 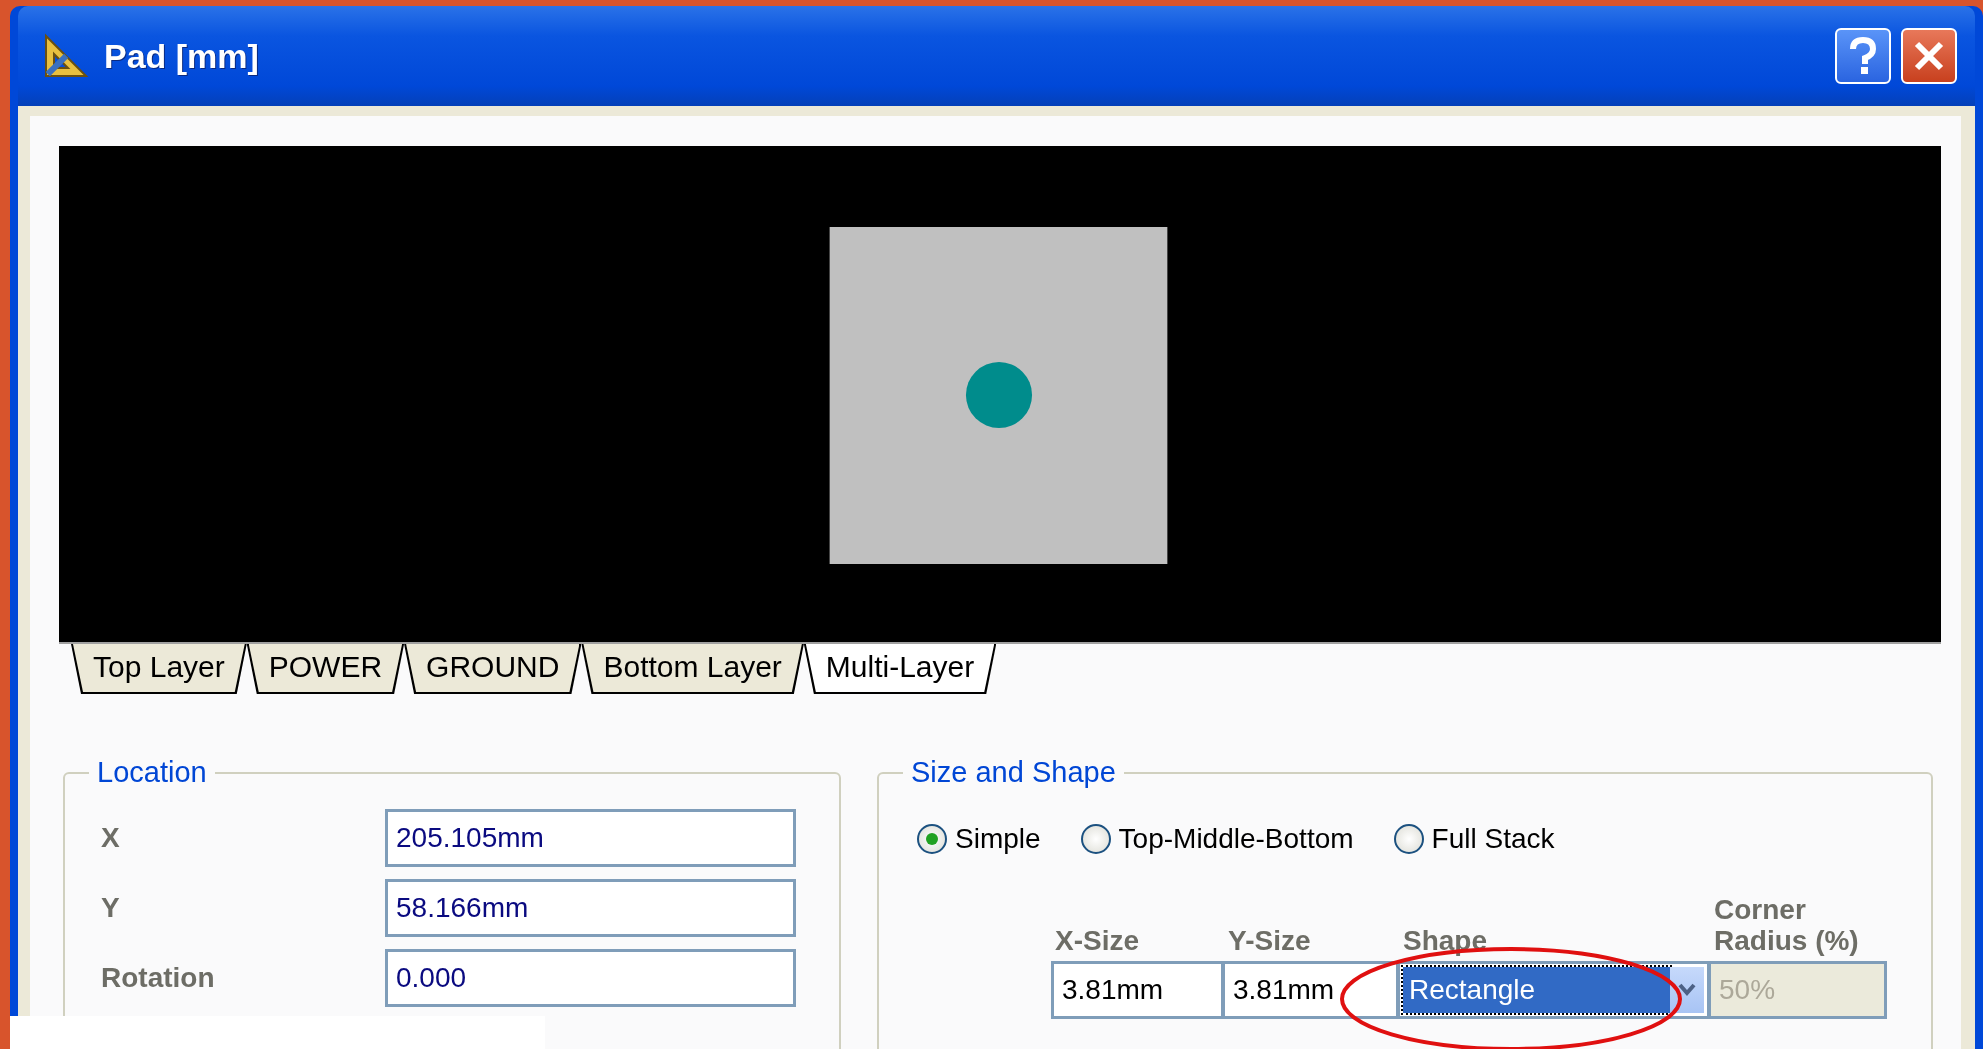 I want to click on chevron-down-icon, so click(x=1687, y=989).